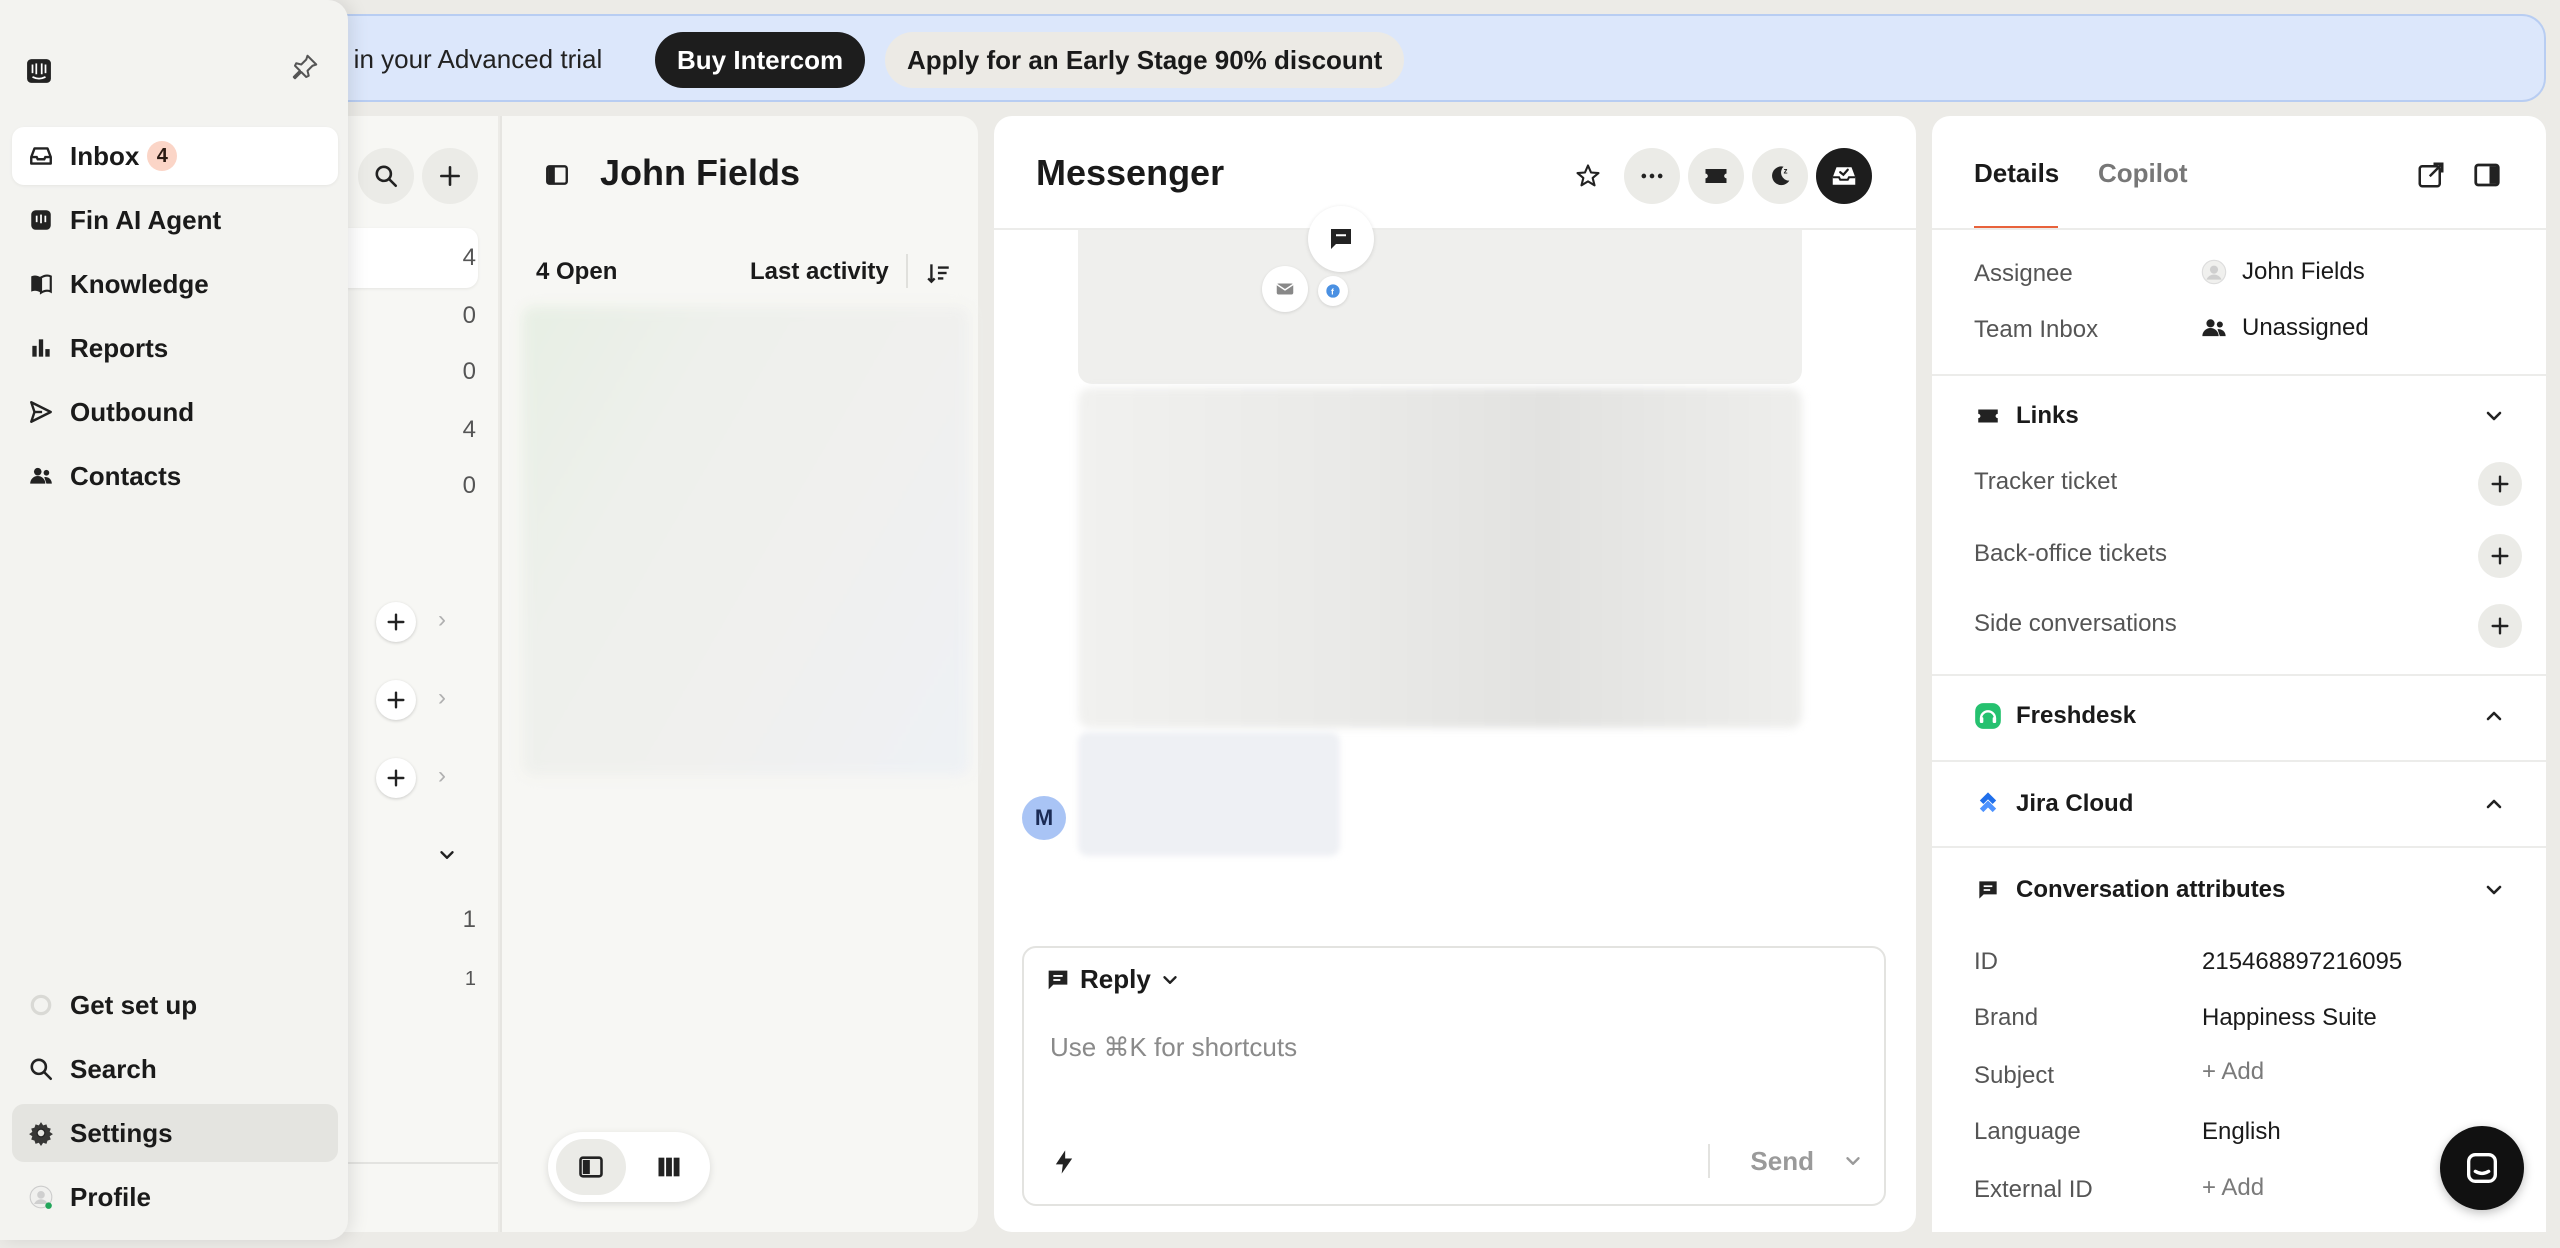 The height and width of the screenshot is (1248, 2560). Describe the element at coordinates (41, 284) in the screenshot. I see `book-icon` at that location.